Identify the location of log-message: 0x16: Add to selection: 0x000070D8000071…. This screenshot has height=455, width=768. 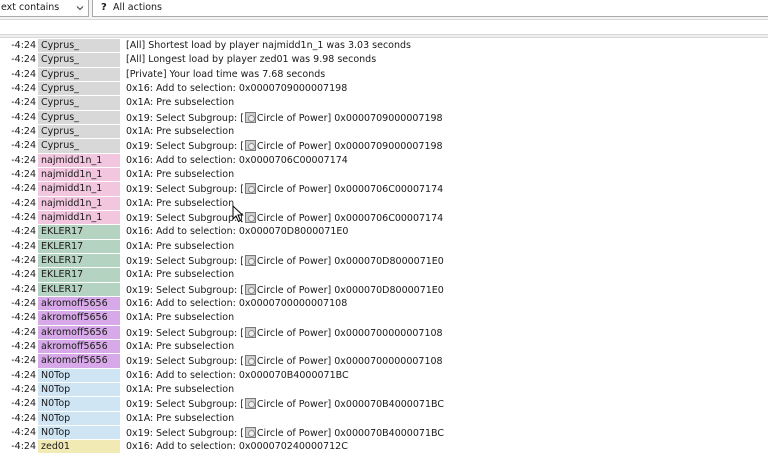
(237, 231).